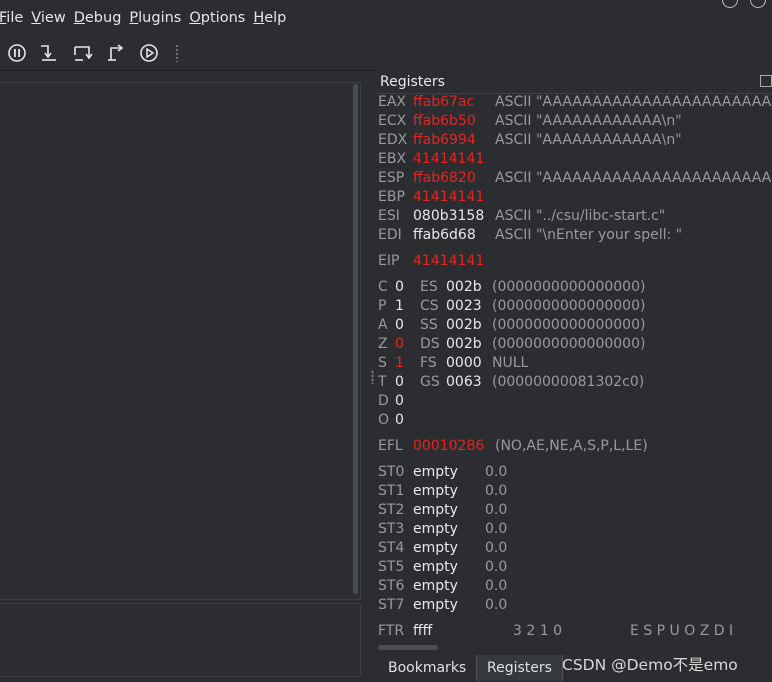  I want to click on register-comment: (NO,AE,NE,A,S,P,L,LE), so click(571, 446).